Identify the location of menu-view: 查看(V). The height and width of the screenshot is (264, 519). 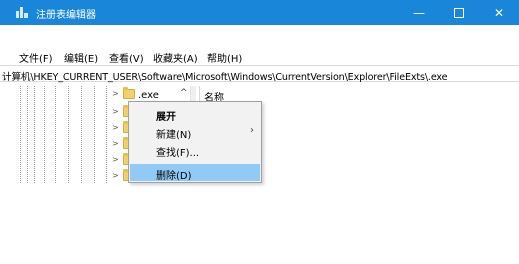
(126, 57).